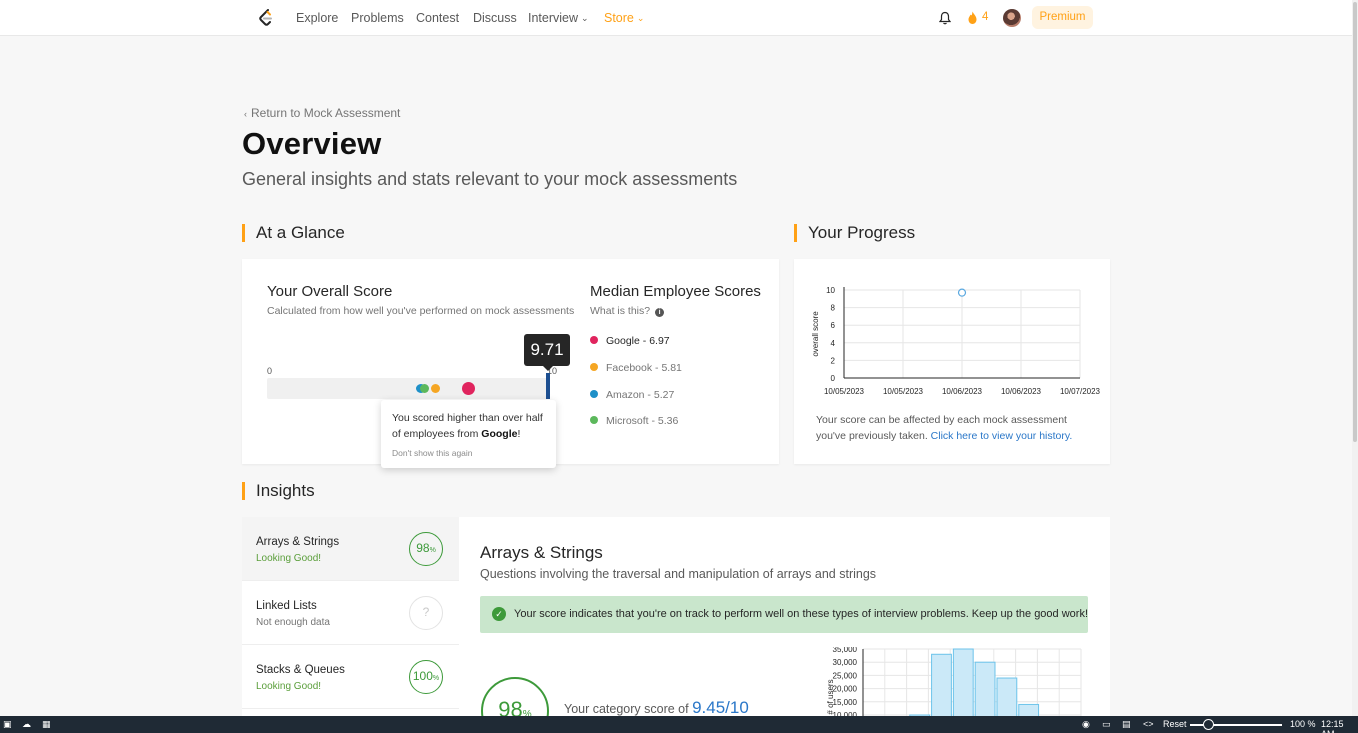  I want to click on code-icon: <>, so click(1148, 724).